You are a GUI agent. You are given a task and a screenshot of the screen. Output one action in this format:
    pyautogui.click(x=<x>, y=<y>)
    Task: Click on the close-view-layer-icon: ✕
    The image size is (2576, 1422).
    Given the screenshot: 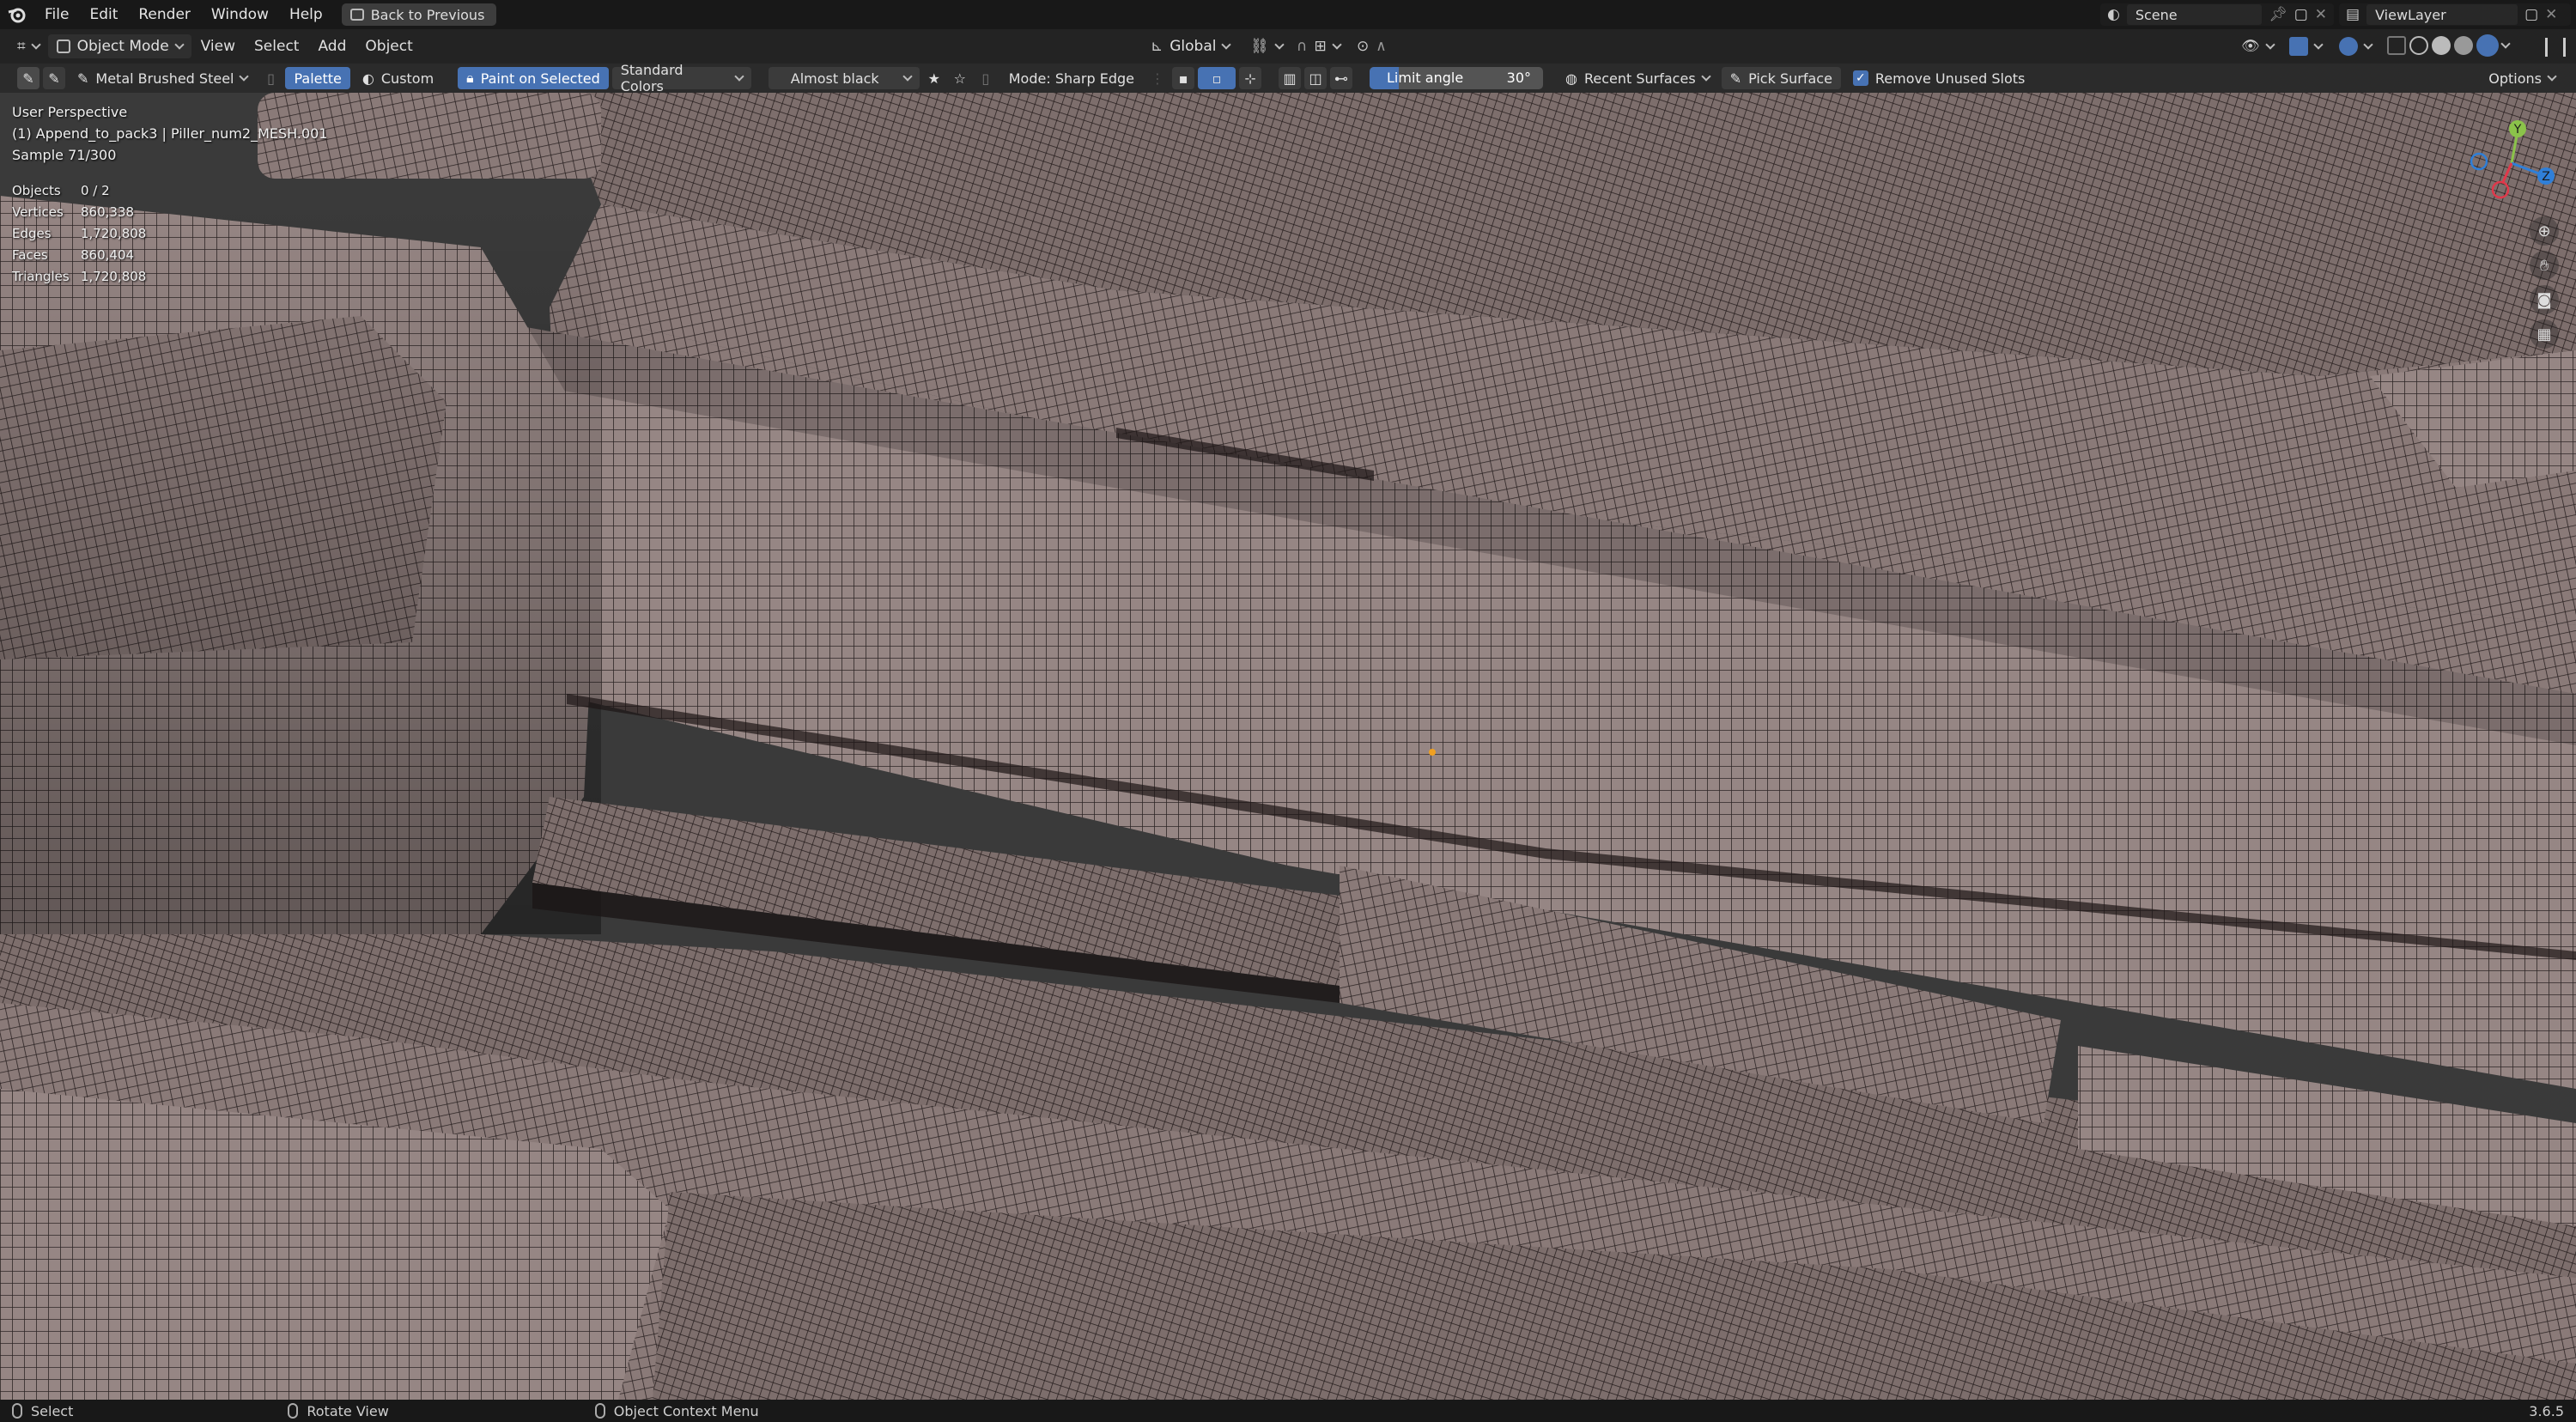 What is the action you would take?
    pyautogui.click(x=2551, y=15)
    